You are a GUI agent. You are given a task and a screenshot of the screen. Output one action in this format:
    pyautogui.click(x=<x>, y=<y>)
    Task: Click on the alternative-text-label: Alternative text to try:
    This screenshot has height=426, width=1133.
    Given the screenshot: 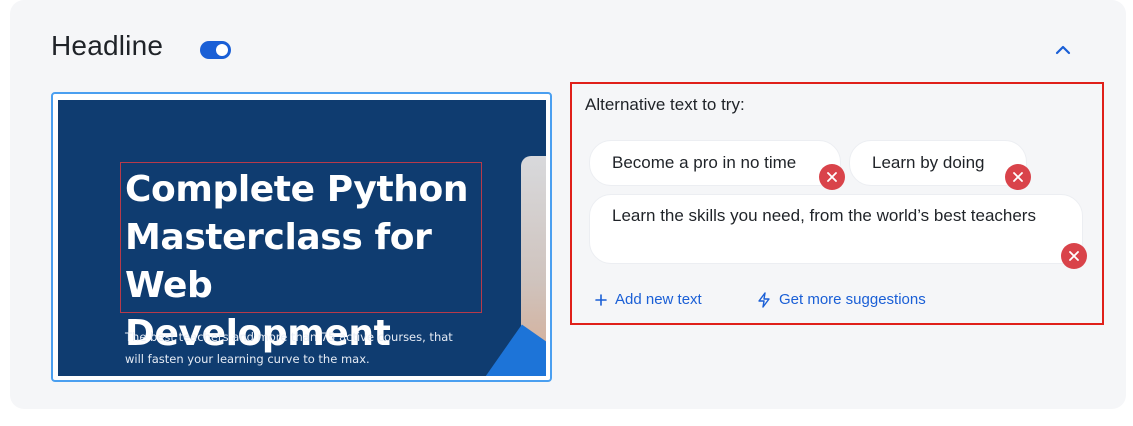 What is the action you would take?
    pyautogui.click(x=665, y=104)
    